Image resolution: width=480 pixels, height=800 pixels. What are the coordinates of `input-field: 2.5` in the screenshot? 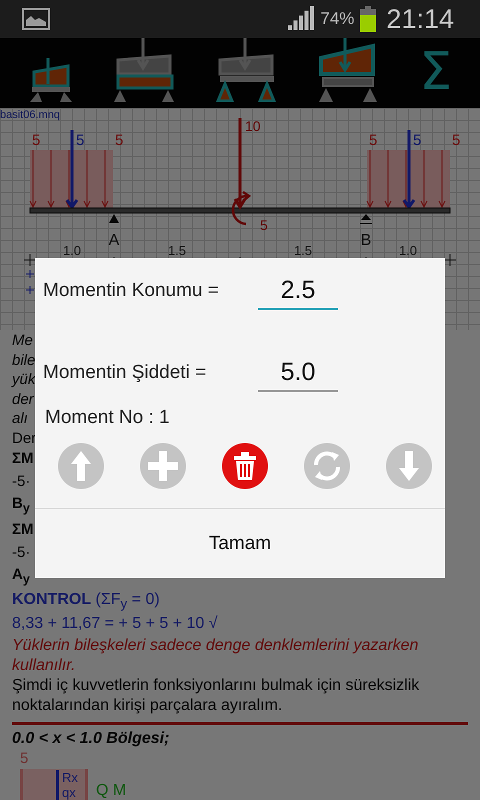 It's located at (298, 291).